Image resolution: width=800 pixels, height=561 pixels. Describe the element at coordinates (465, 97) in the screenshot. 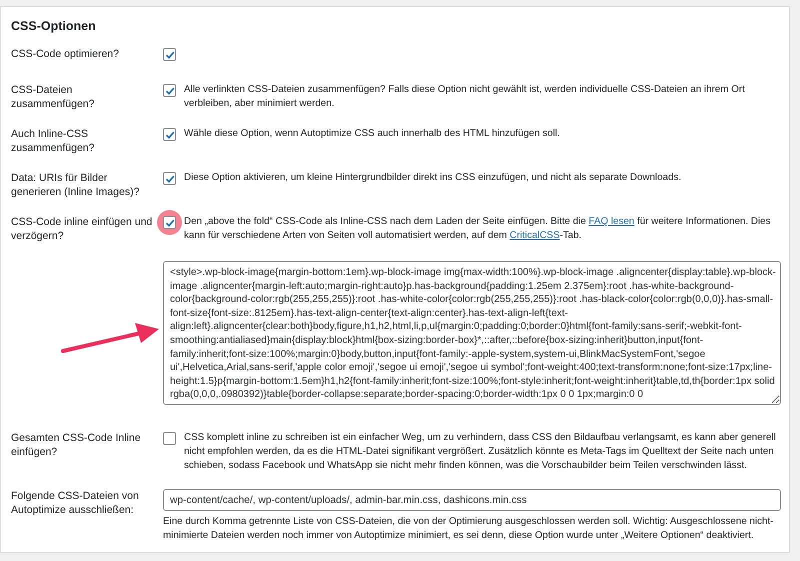

I see `option-description: Alle verlinkten CSS-Dateien zusammenfügen? Falls diese Option nicht gewählt ist, werden individuelle CSS-Dateien an ihrem Ort verbleiben, aber minimiert werden.` at that location.